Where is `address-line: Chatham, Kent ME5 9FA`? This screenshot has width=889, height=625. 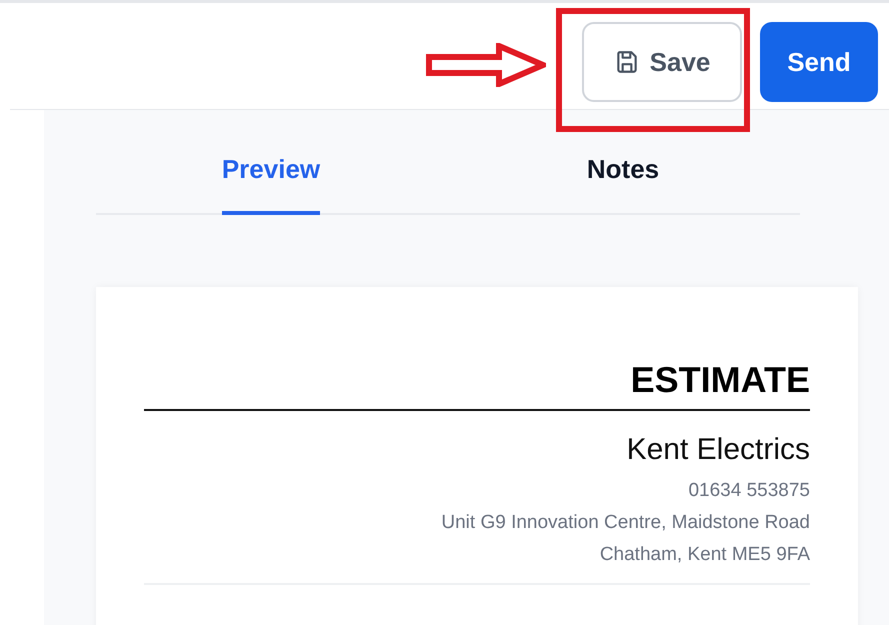 address-line: Chatham, Kent ME5 9FA is located at coordinates (704, 555).